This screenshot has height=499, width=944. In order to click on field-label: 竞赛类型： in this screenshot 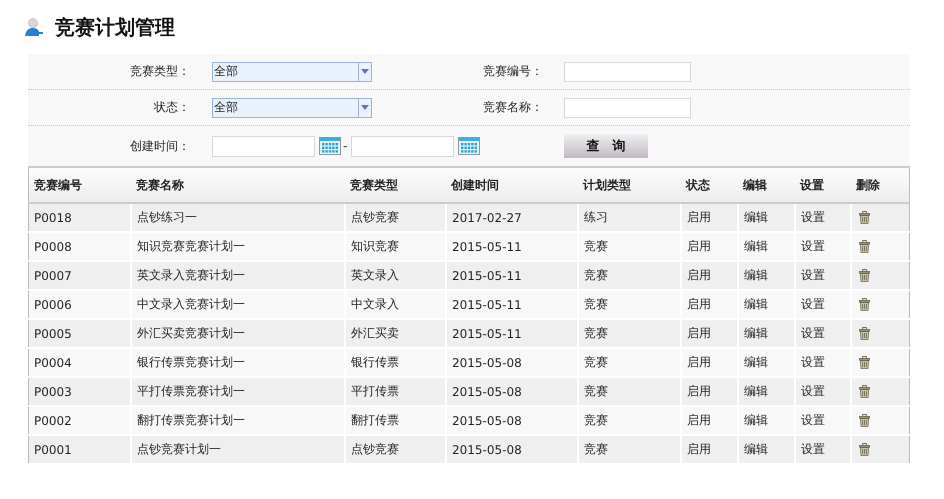, I will do `click(159, 71)`.